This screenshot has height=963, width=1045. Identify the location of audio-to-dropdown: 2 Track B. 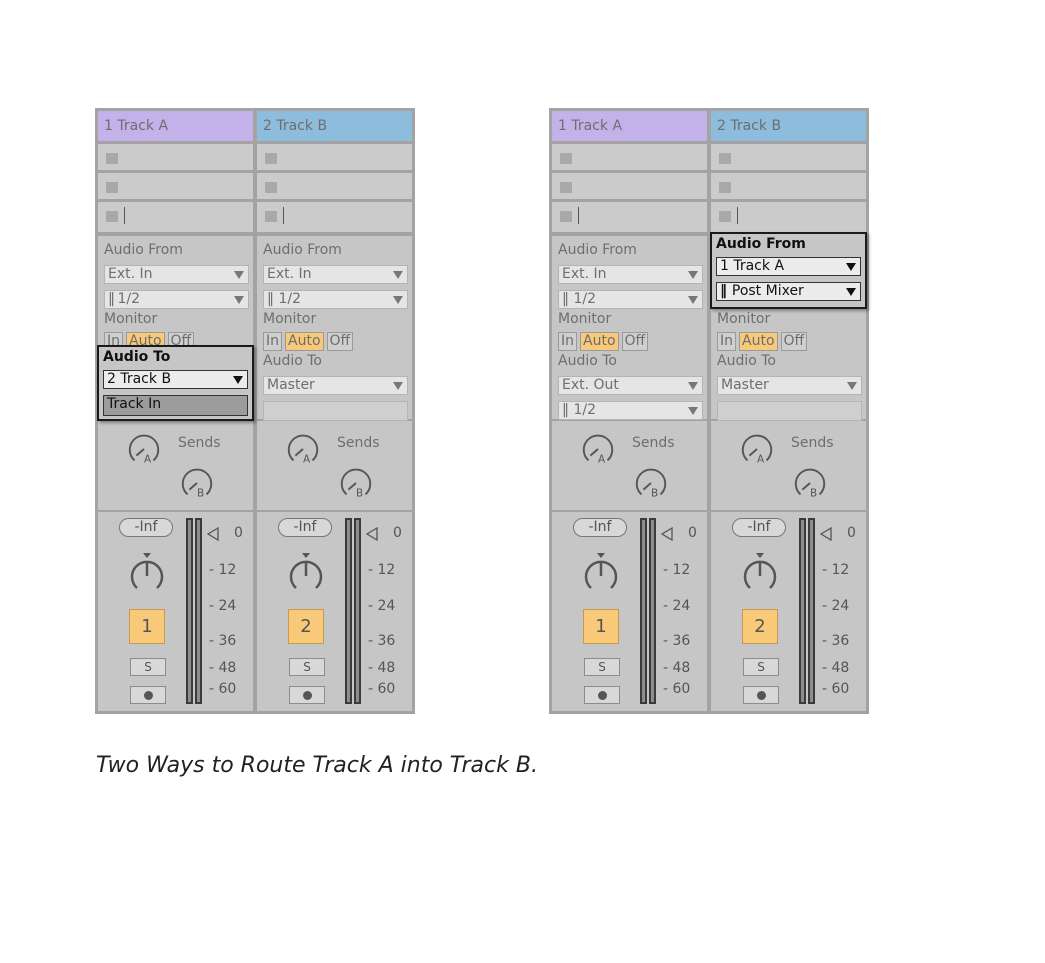
(175, 379).